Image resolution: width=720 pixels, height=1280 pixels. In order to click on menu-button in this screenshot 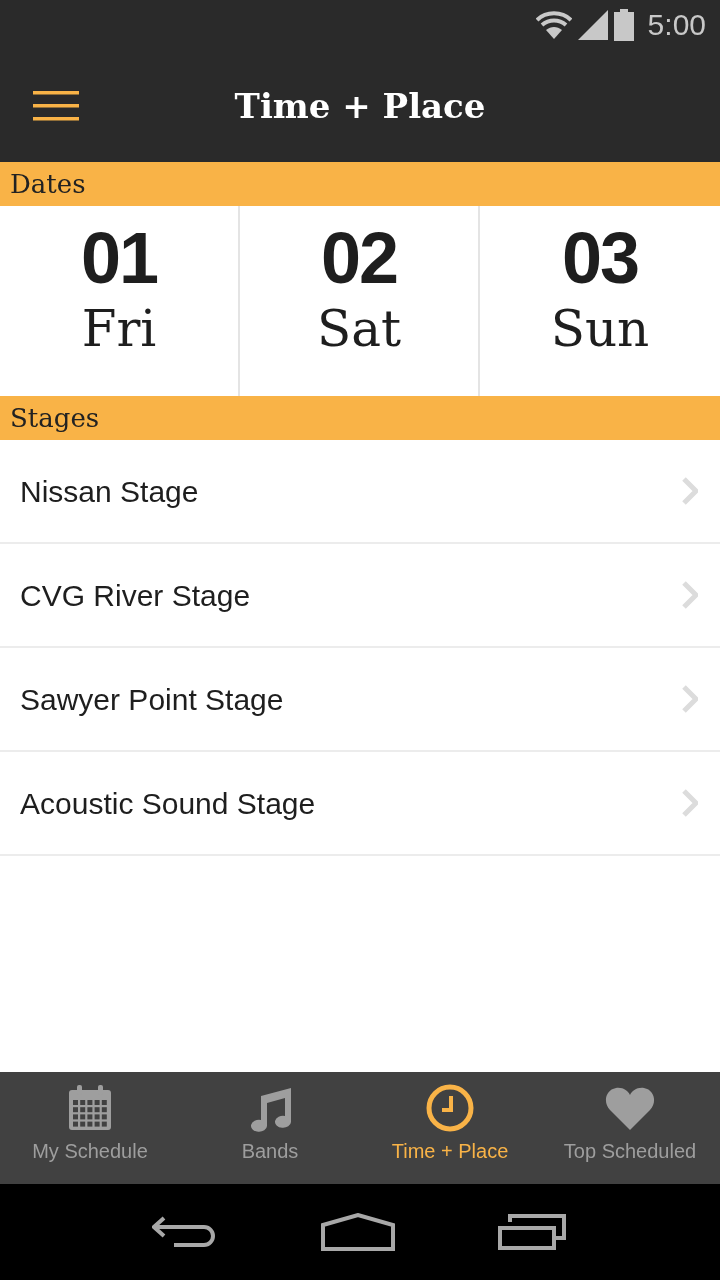, I will do `click(56, 106)`.